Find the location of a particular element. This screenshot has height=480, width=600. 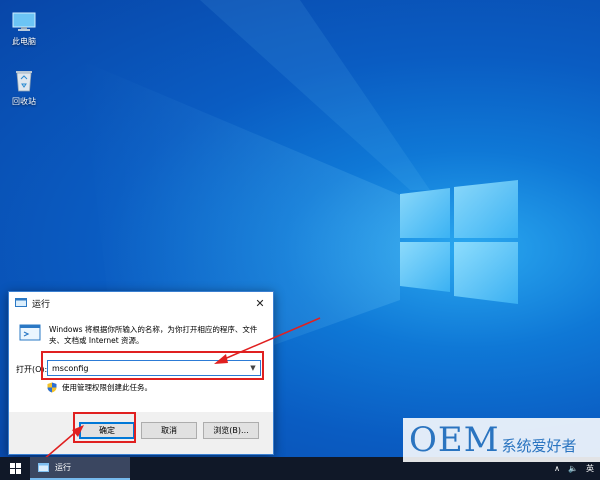

annotation-box-input is located at coordinates (152, 365).